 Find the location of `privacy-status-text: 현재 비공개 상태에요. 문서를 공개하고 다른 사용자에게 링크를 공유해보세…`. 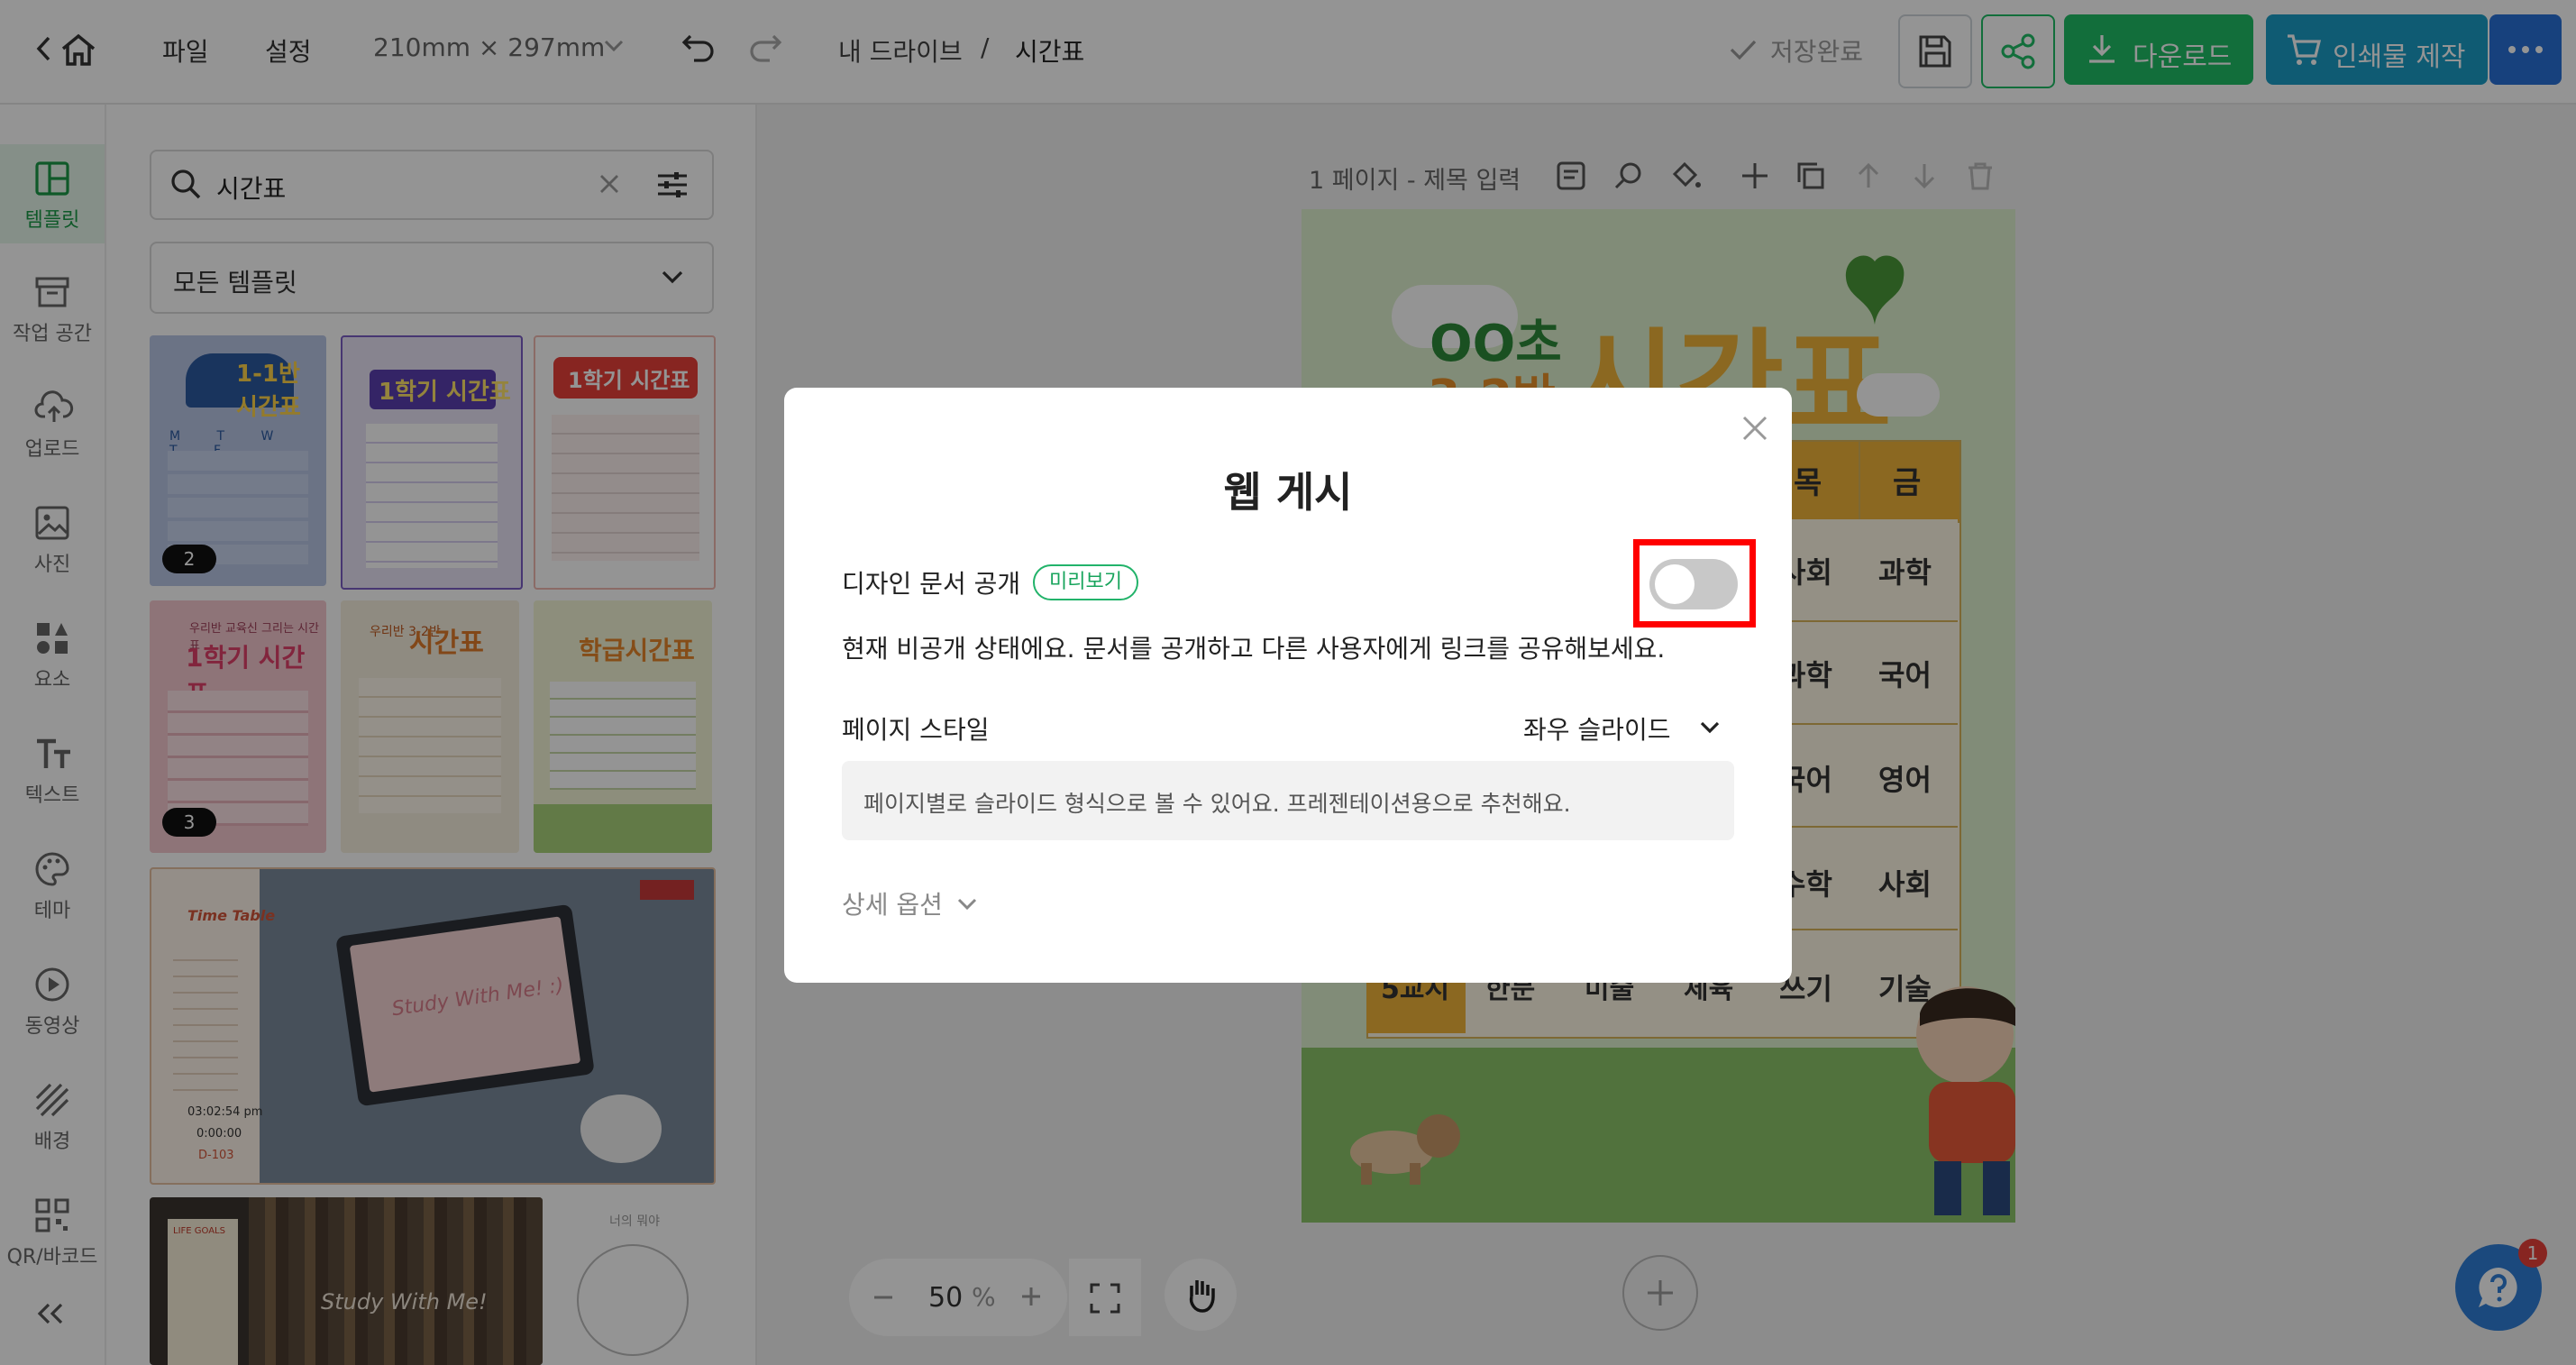

privacy-status-text: 현재 비공개 상태에요. 문서를 공개하고 다른 사용자에게 링크를 공유해보세… is located at coordinates (1254, 649).